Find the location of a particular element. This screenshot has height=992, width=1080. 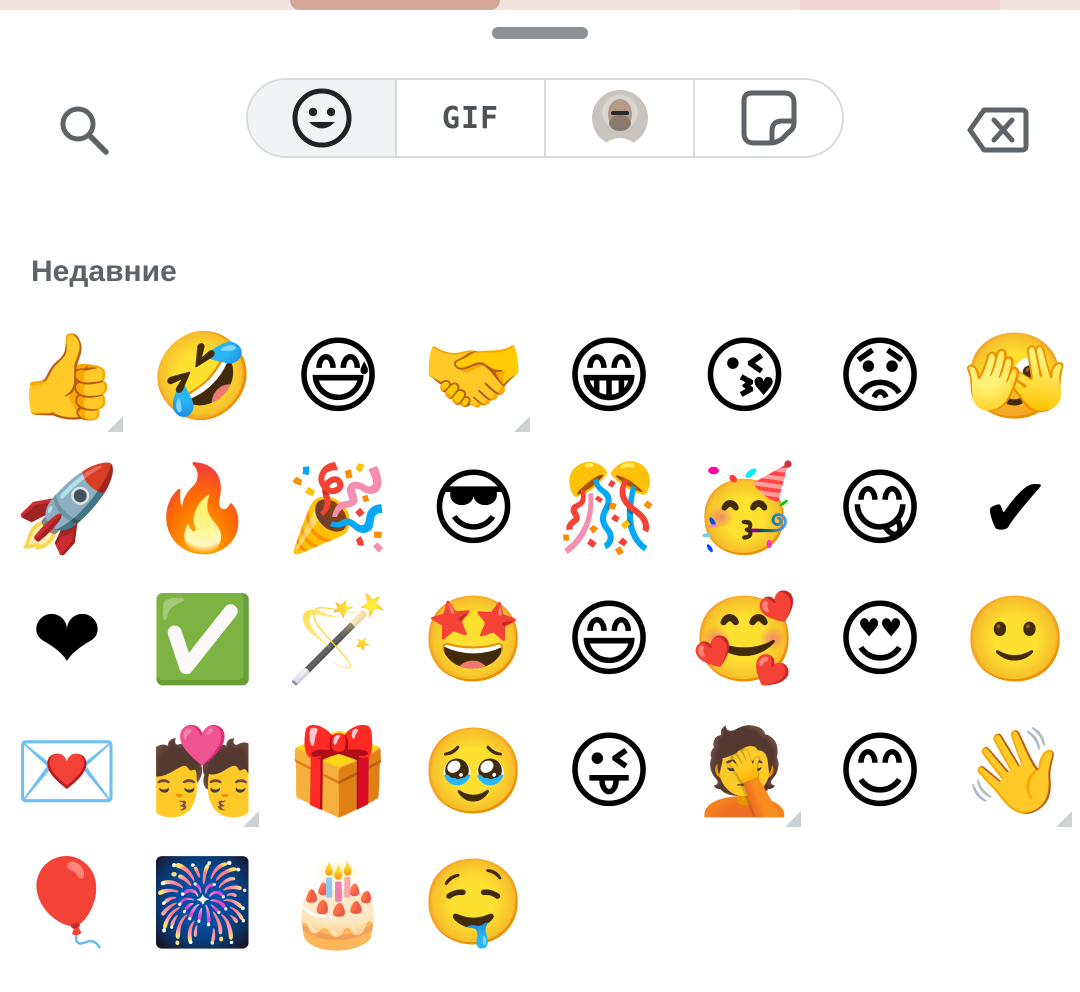

emoji-glyph: 🥰 is located at coordinates (744, 639).